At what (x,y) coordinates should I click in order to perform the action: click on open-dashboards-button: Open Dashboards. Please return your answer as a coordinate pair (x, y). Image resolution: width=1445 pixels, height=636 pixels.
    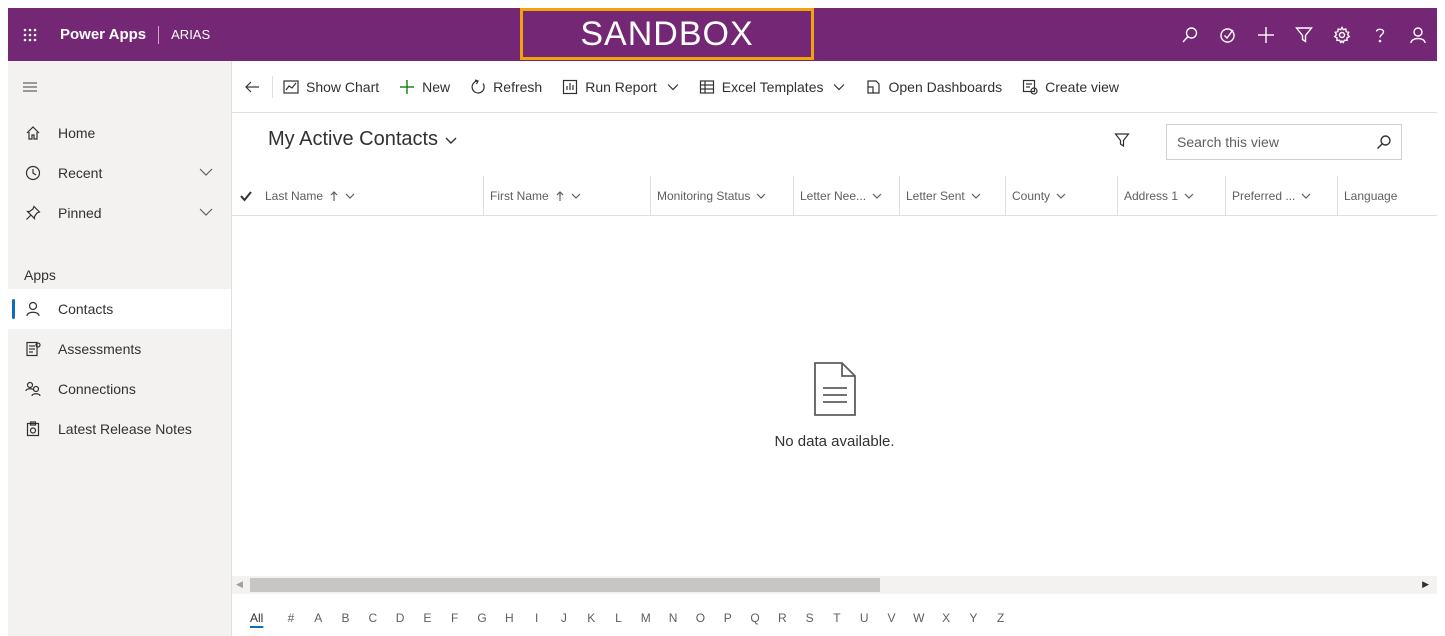
    Looking at the image, I should click on (933, 87).